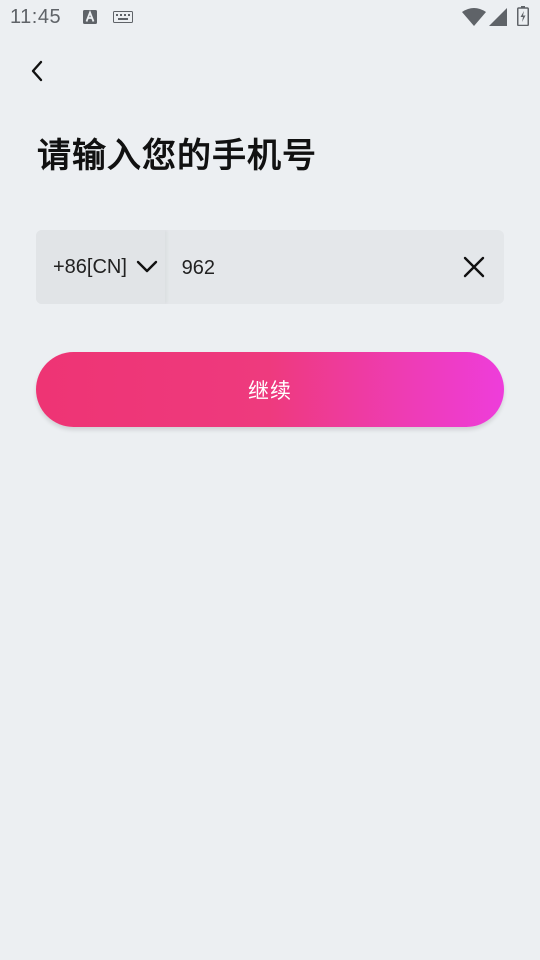 The image size is (540, 960). I want to click on a-icon, so click(90, 17).